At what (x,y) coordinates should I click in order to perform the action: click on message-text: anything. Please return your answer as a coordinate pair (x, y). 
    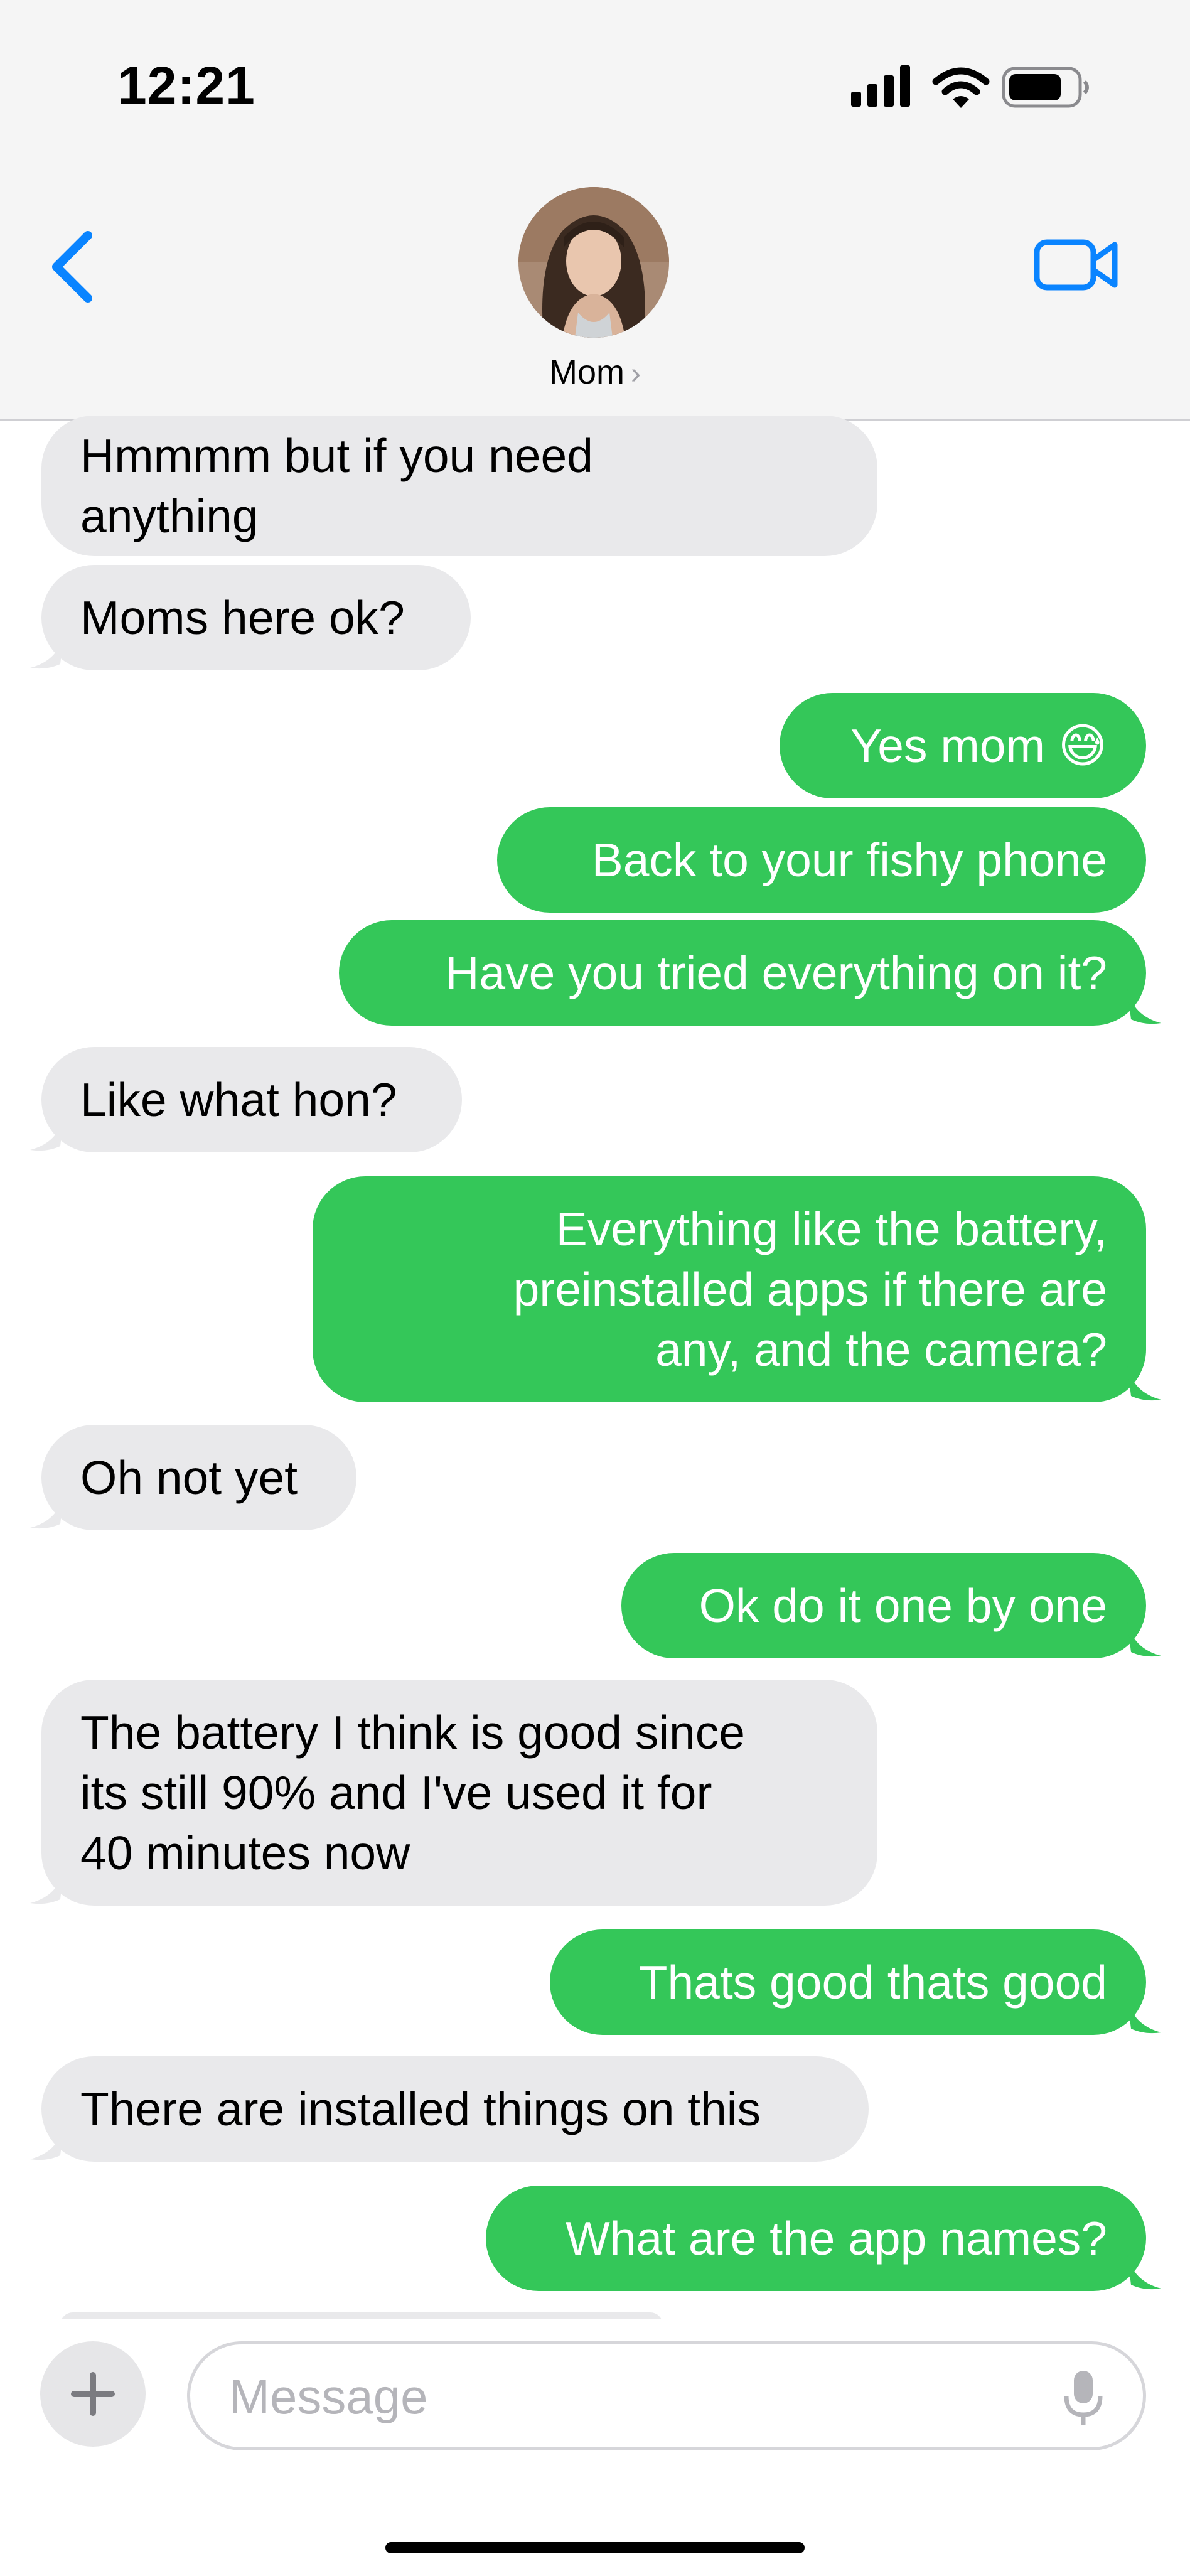
    Looking at the image, I should click on (169, 516).